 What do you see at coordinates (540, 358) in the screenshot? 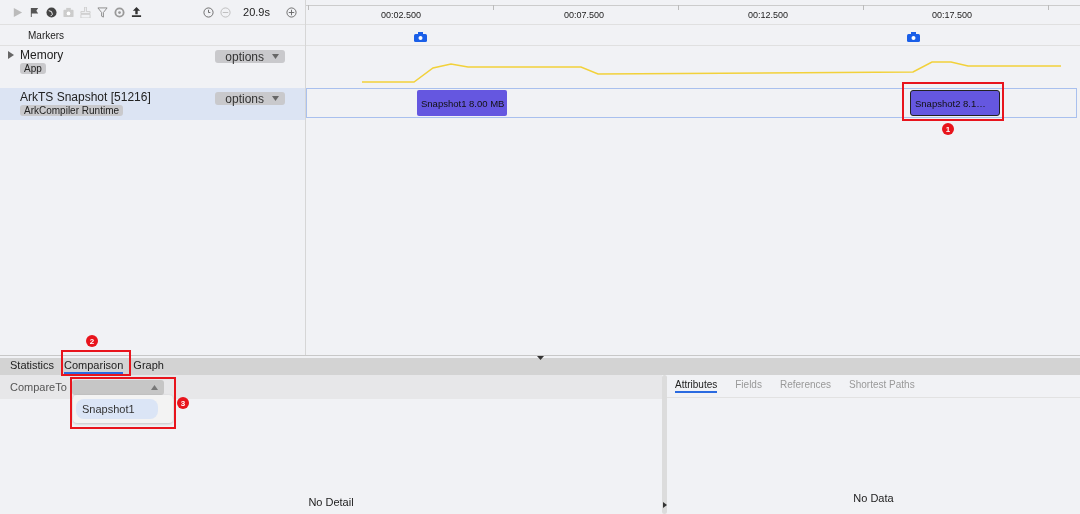
I see `collapse-icon` at bounding box center [540, 358].